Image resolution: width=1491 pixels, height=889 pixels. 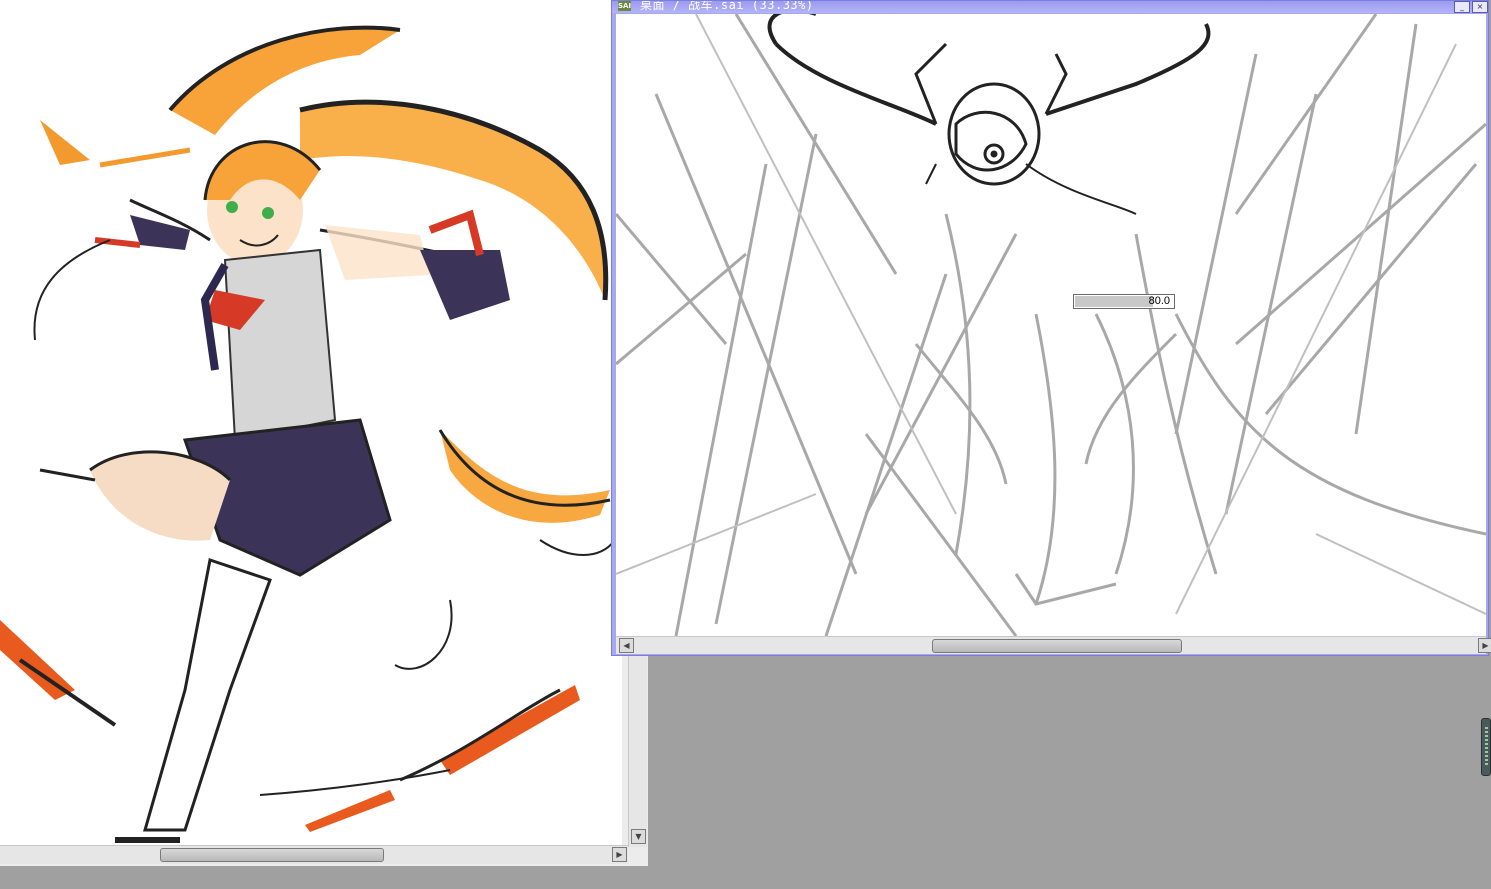 I want to click on brush-opacity-value: 80.0, so click(x=1159, y=301).